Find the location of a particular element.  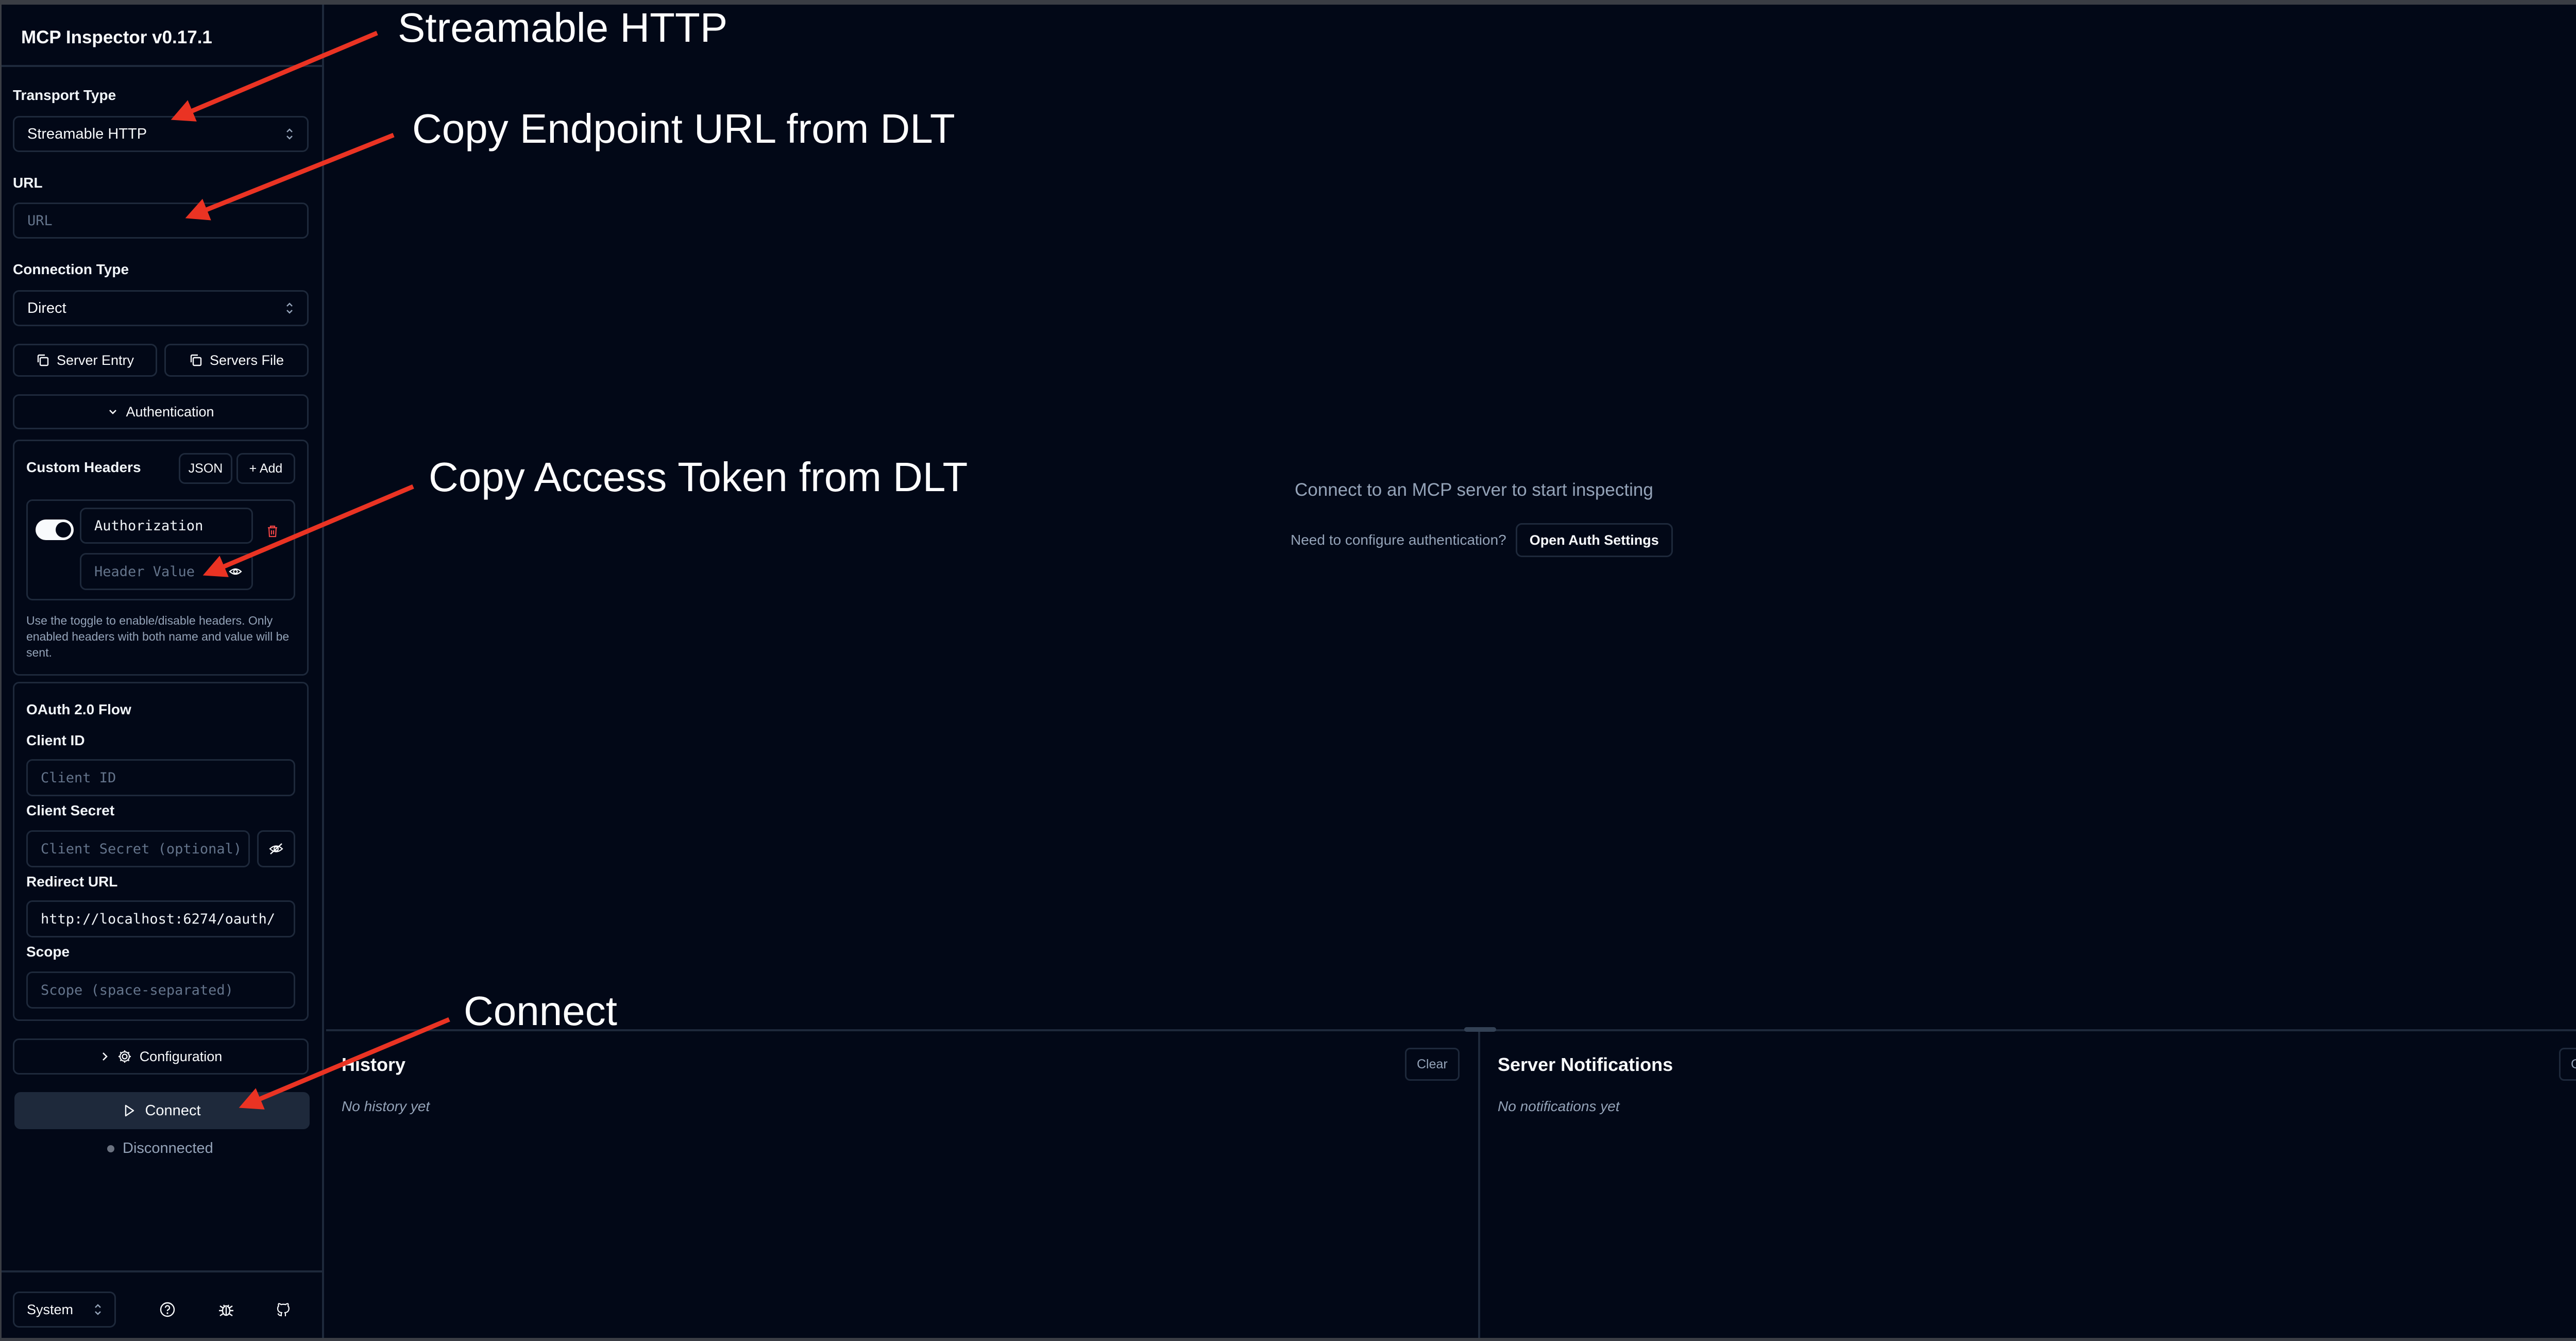

history-clear-label: Clear is located at coordinates (1432, 1064).